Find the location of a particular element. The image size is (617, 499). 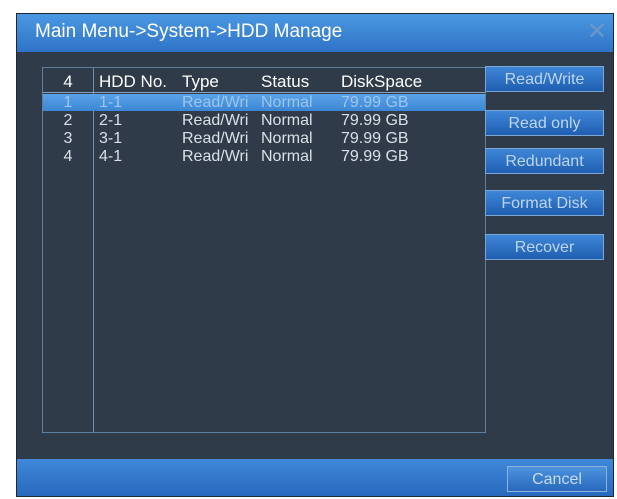

header-hdd-no: HDD No. is located at coordinates (133, 81).